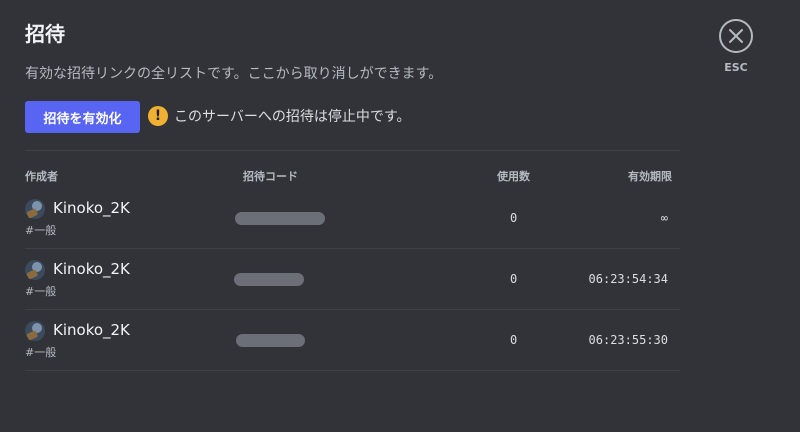 This screenshot has width=800, height=432. I want to click on table-header: 作成者 招待コード 使用数 有効期限, so click(400, 175).